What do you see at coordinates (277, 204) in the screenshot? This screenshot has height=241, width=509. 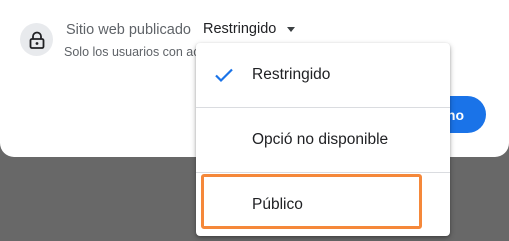 I see `menu-item-label: Público` at bounding box center [277, 204].